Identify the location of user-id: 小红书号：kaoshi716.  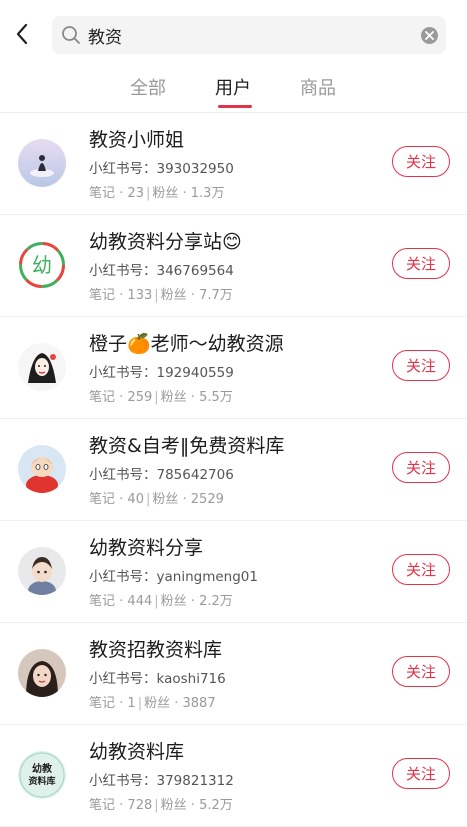
(157, 679).